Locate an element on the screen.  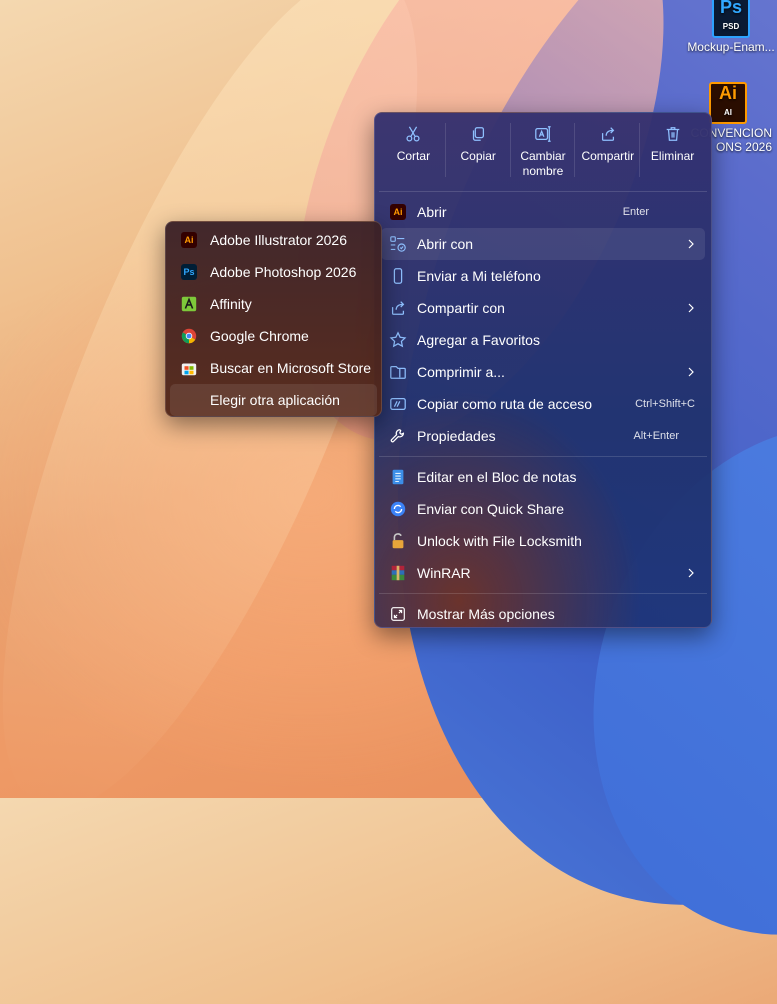
winrar-icon is located at coordinates (398, 573).